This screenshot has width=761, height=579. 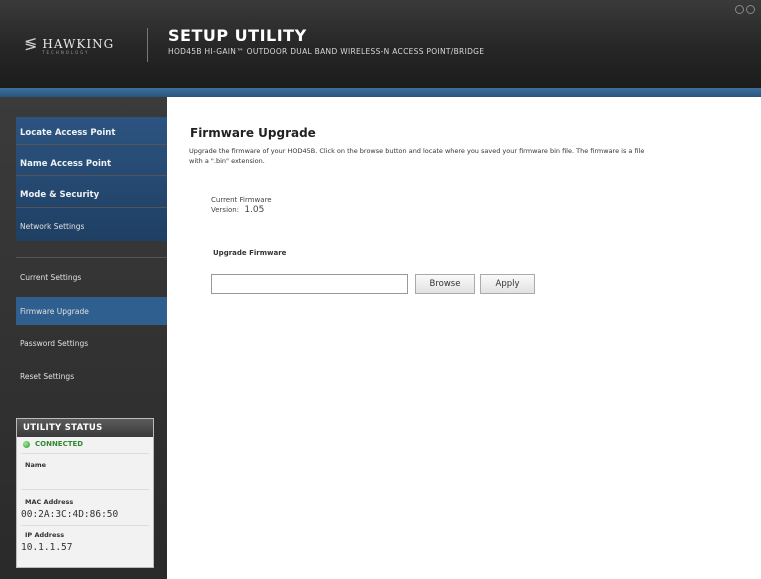 I want to click on name-label: Name, so click(x=36, y=465).